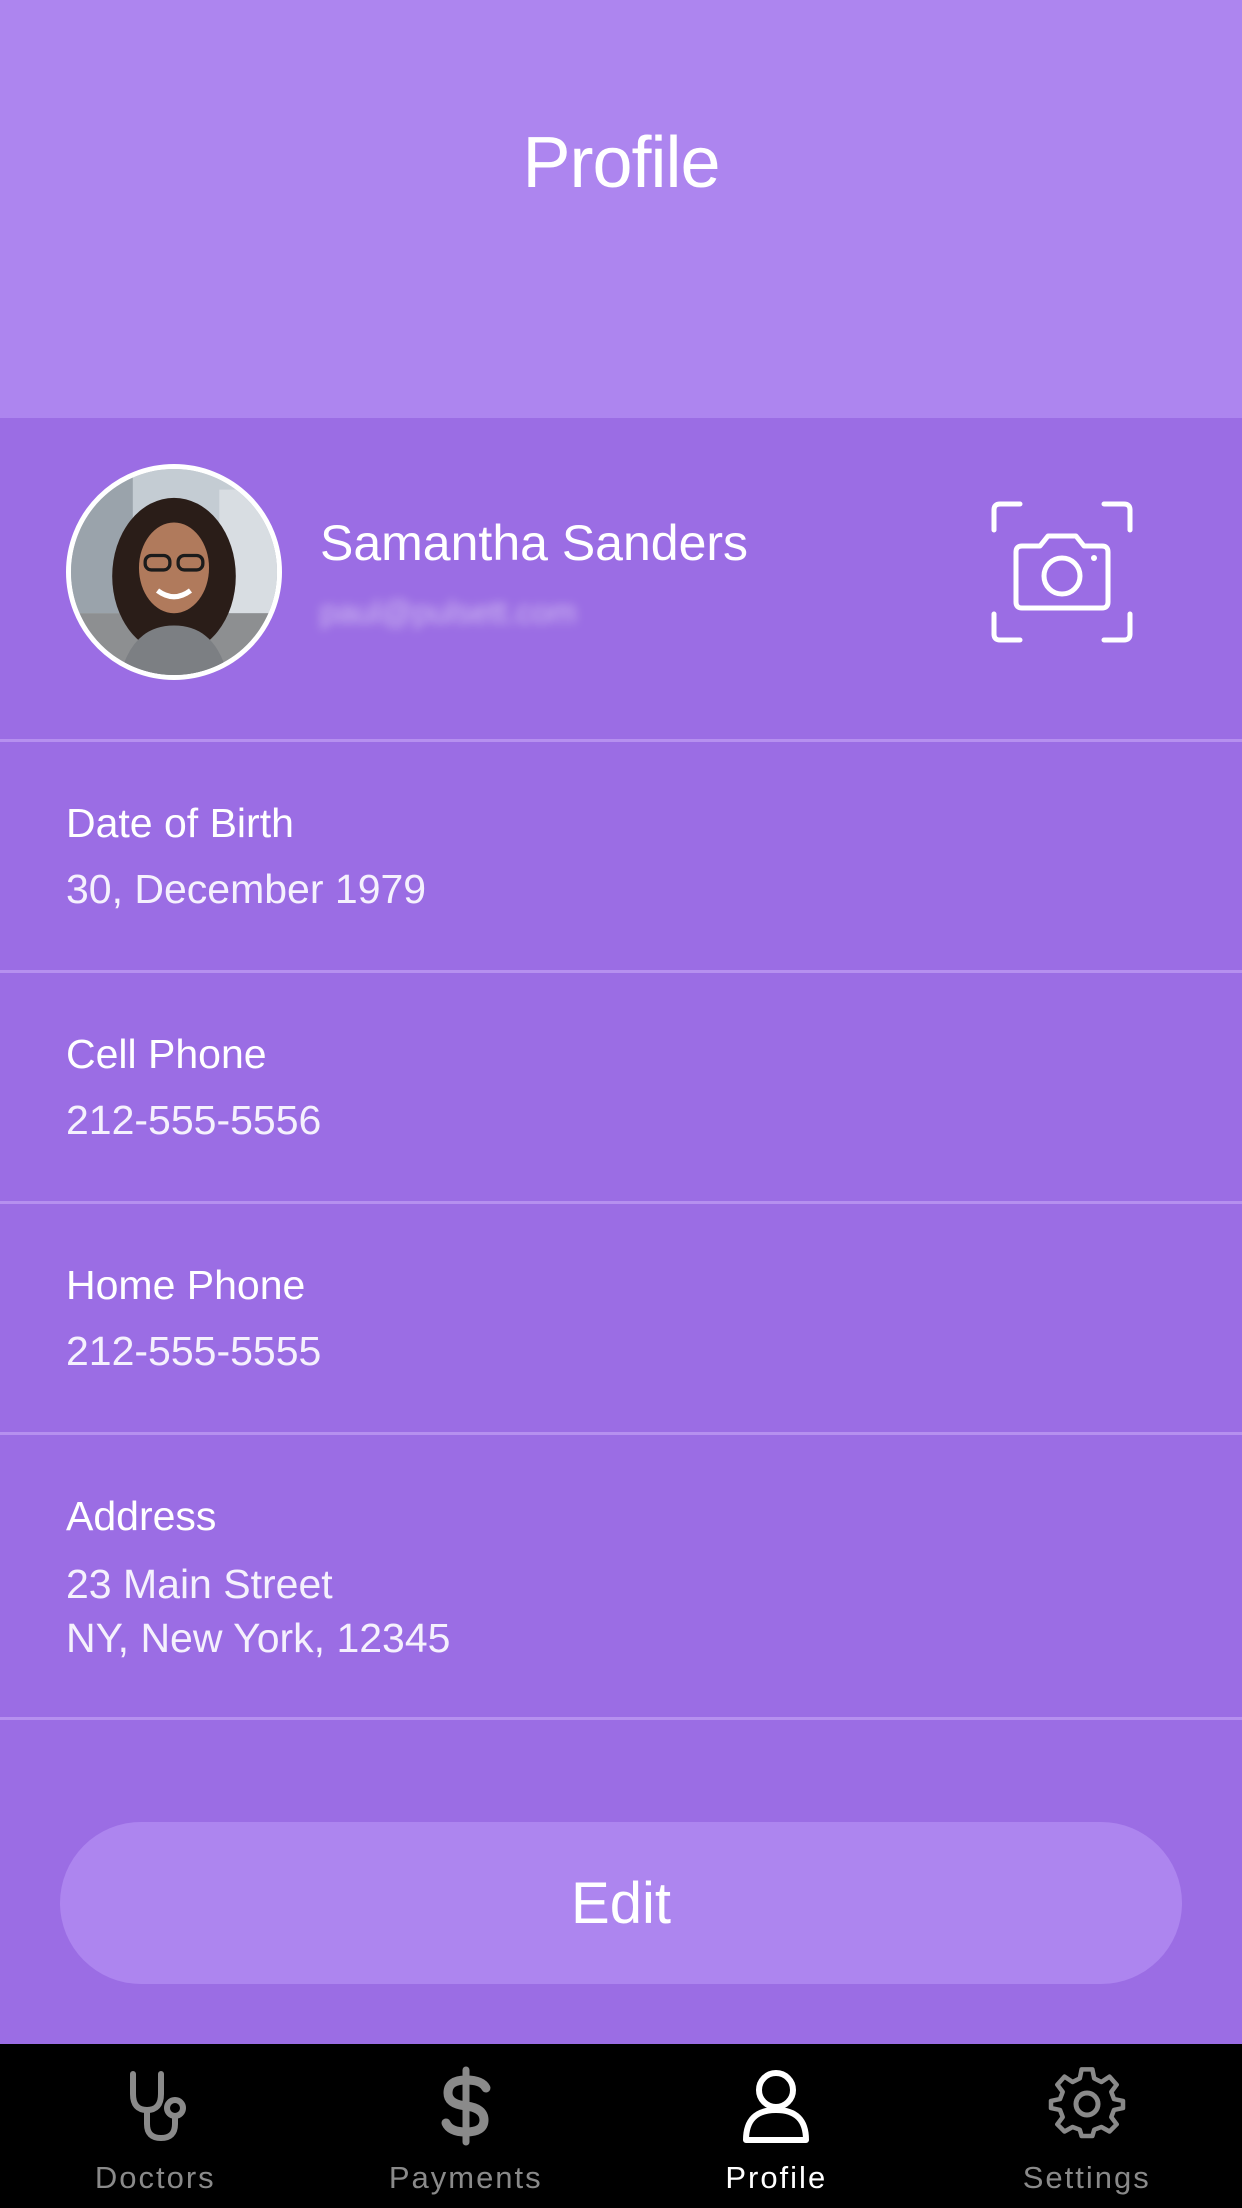  What do you see at coordinates (199, 1584) in the screenshot?
I see `field-value-address-line1: 23 Main Street` at bounding box center [199, 1584].